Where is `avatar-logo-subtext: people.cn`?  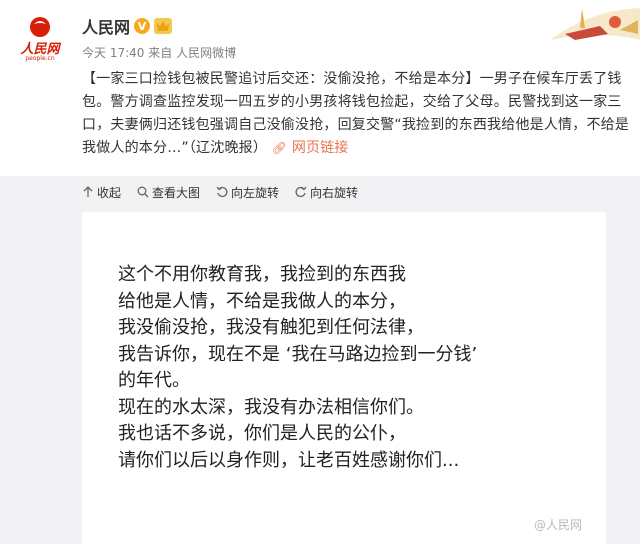
avatar-logo-subtext: people.cn is located at coordinates (40, 58).